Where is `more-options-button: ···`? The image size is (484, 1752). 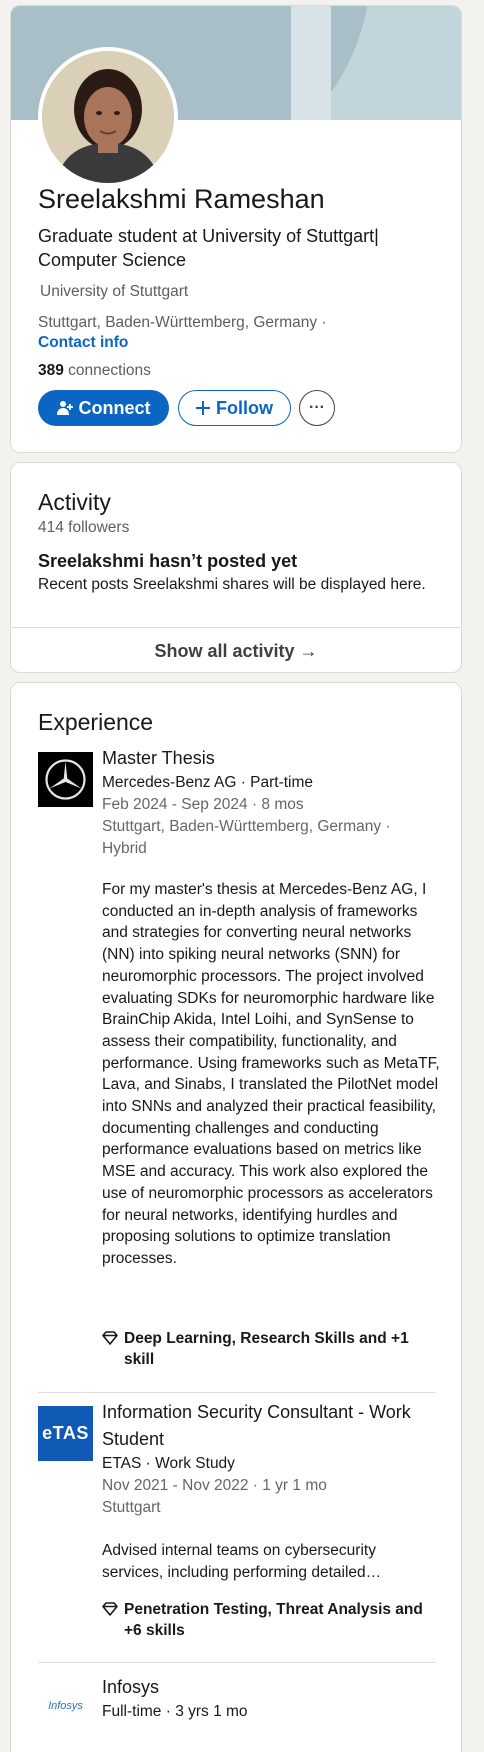 more-options-button: ··· is located at coordinates (317, 408).